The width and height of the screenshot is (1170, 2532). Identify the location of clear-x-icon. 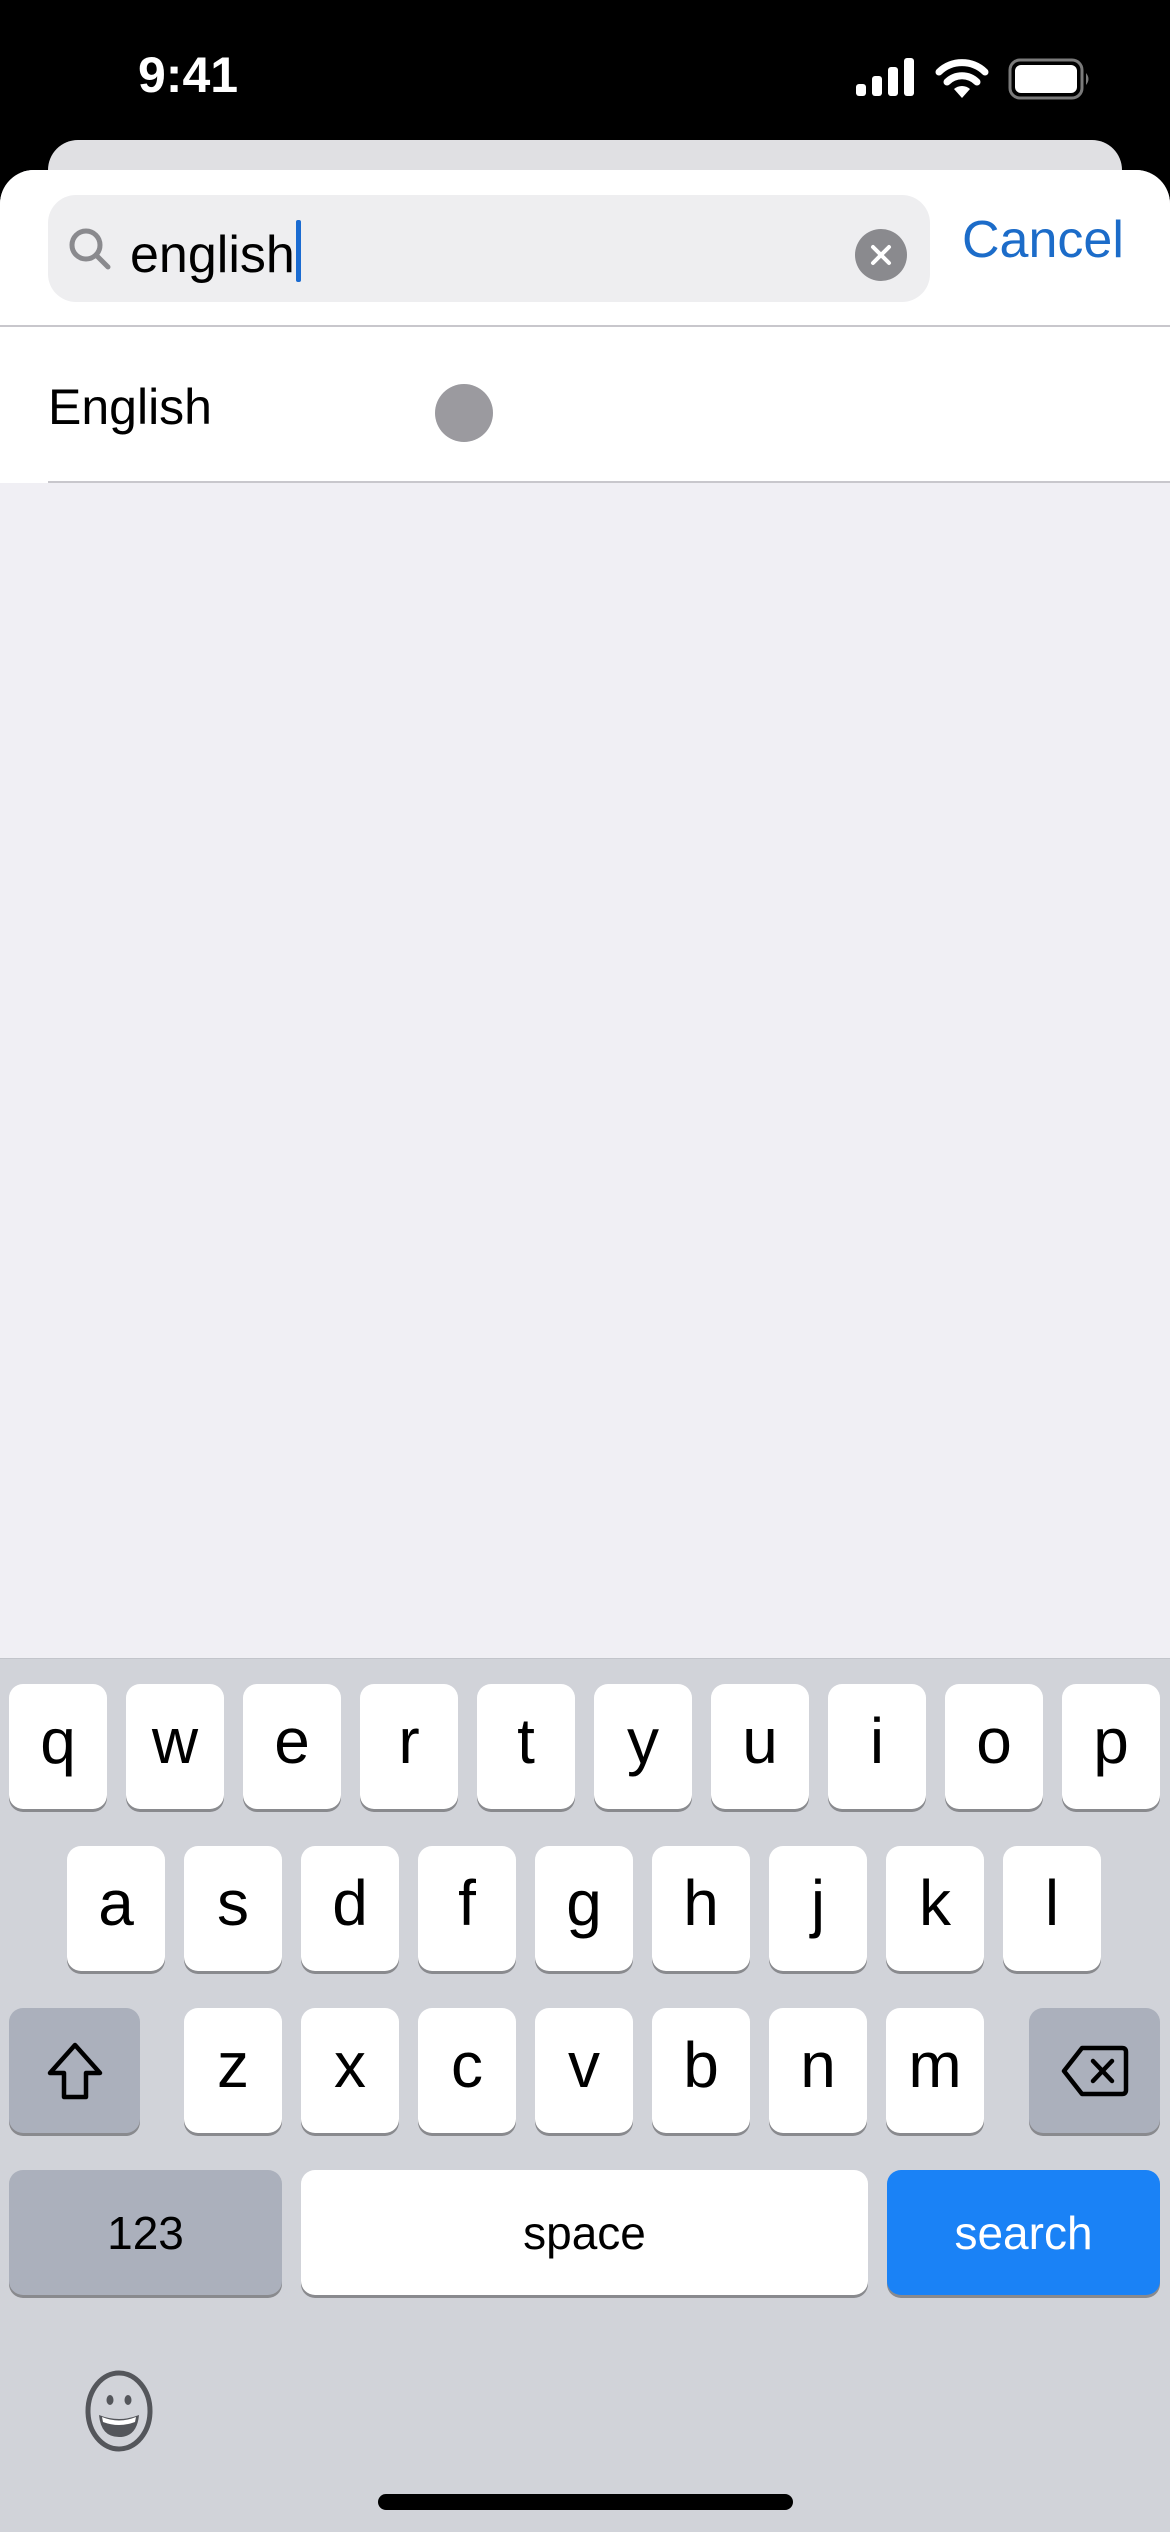
(881, 255).